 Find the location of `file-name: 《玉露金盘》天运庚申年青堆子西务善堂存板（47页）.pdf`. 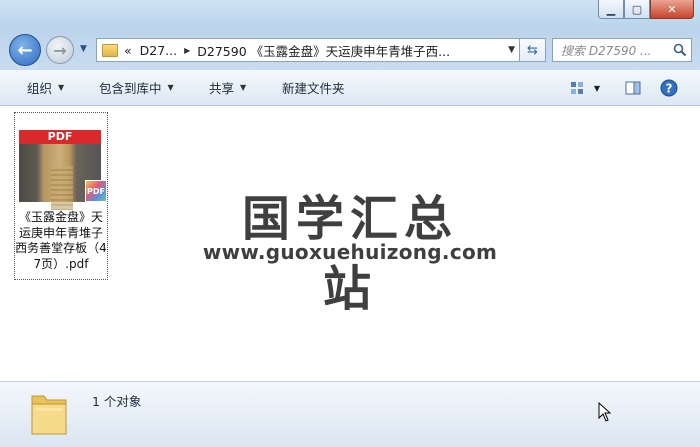

file-name: 《玉露金盘》天运庚申年青堆子西务善堂存板（47页）.pdf is located at coordinates (61, 240).